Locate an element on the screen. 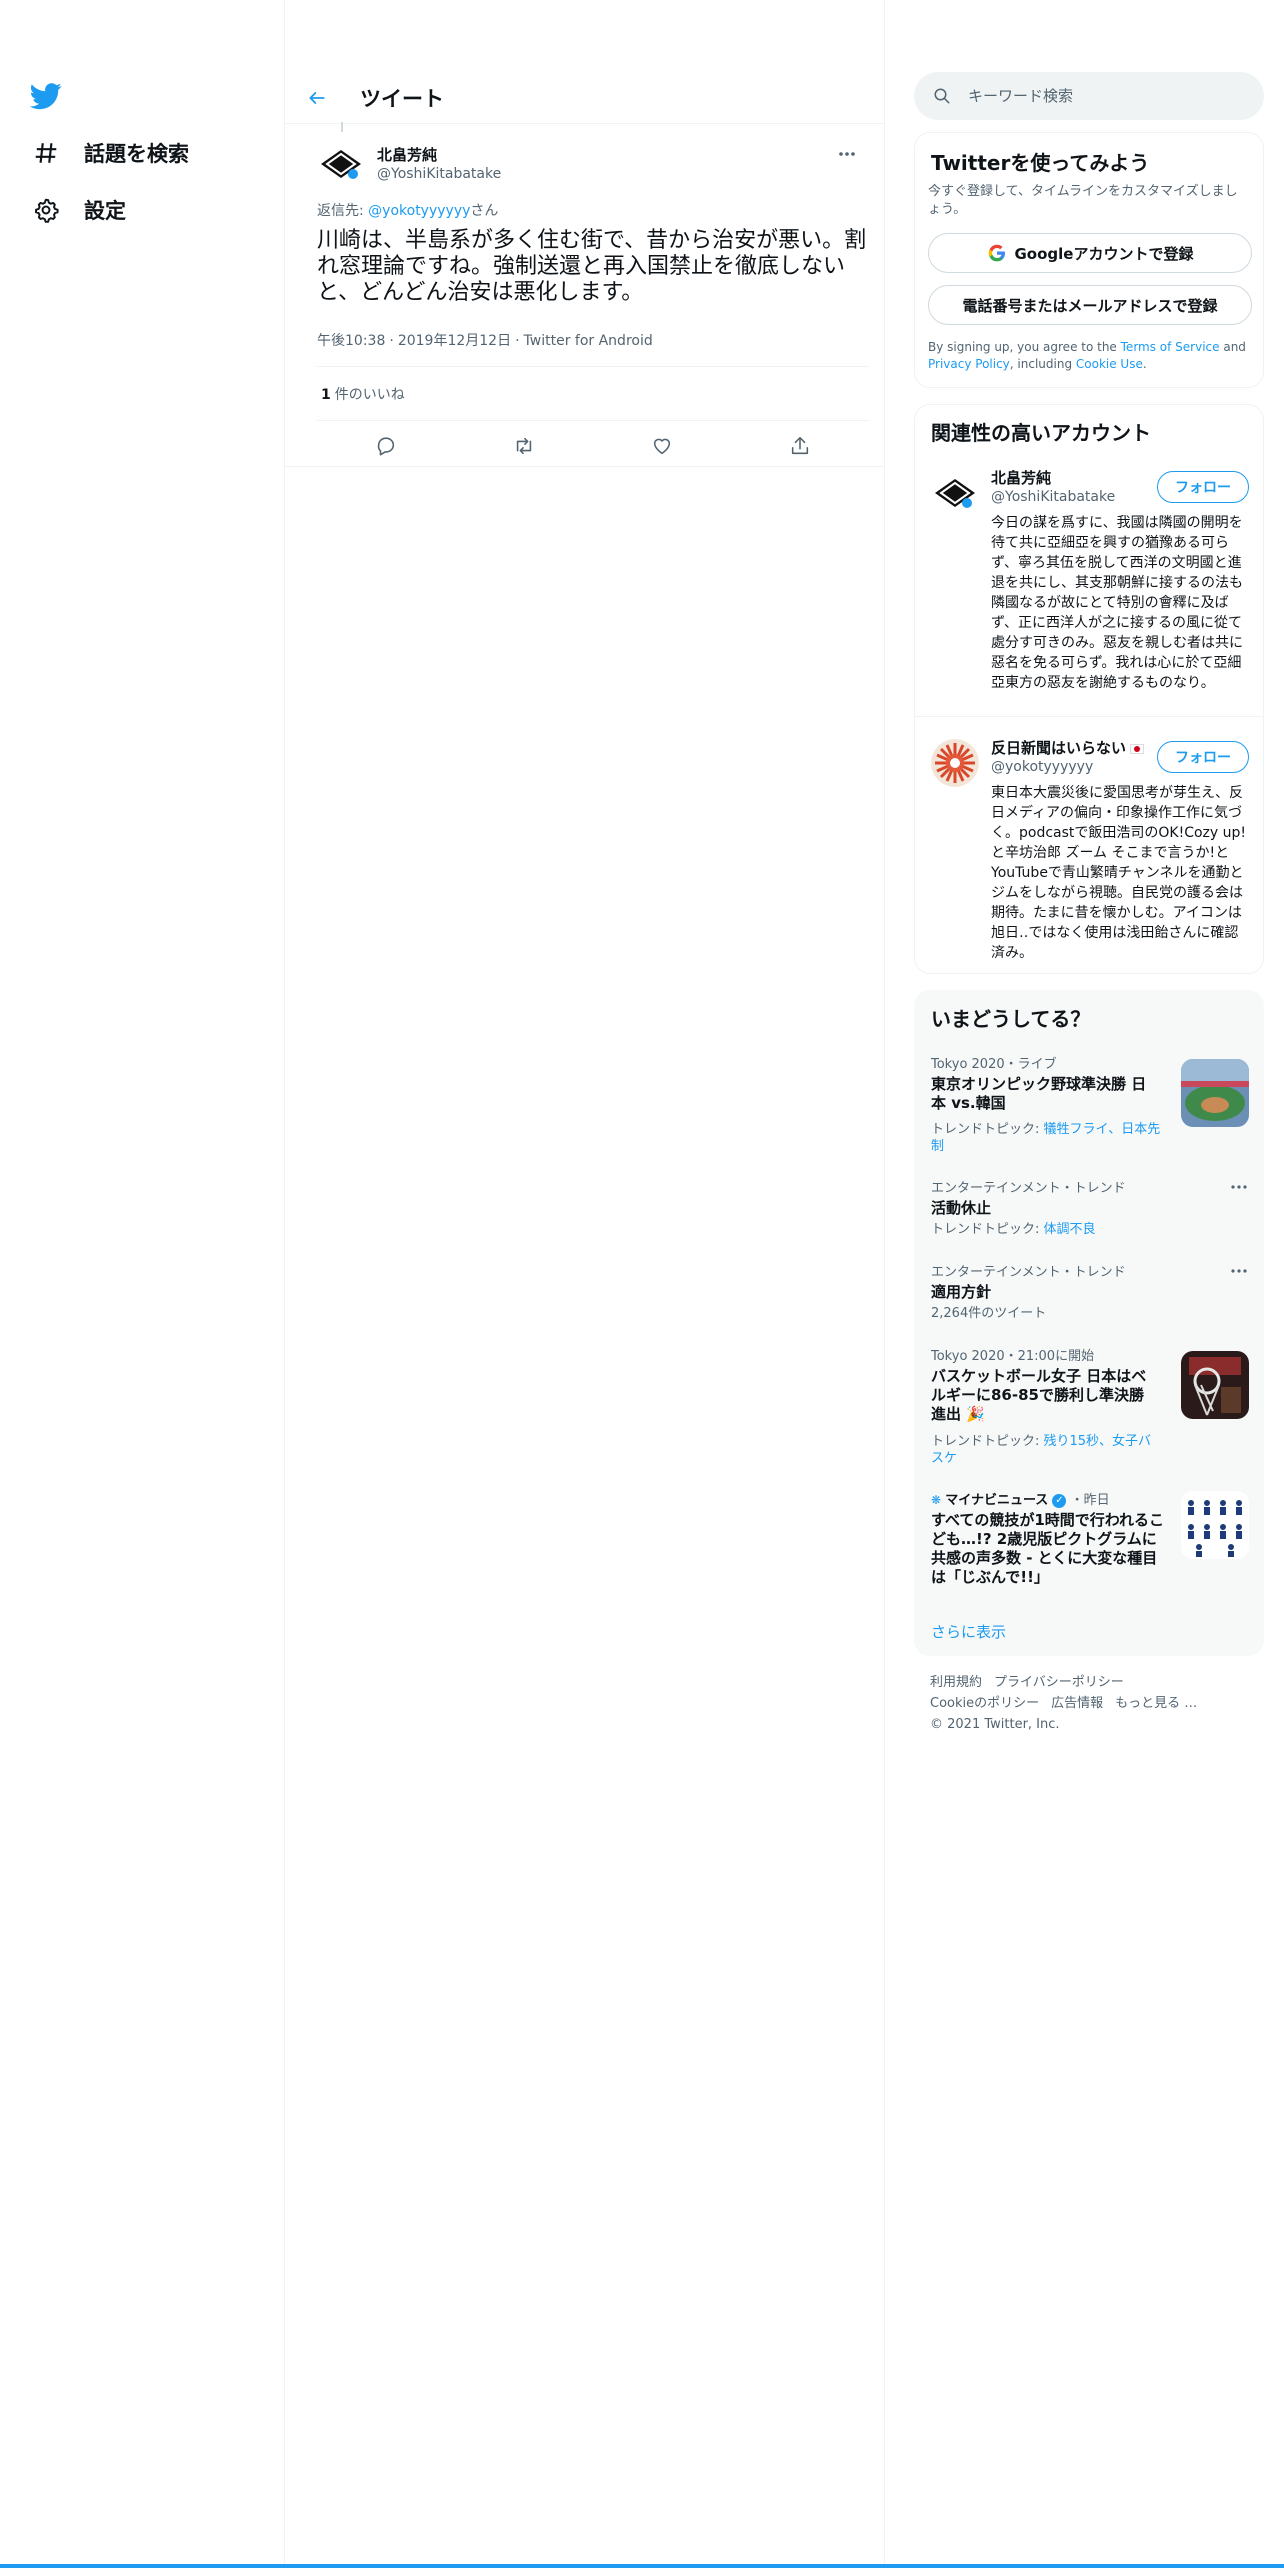 This screenshot has height=2568, width=1284. account-name: 反日新聞はいらない is located at coordinates (1068, 747).